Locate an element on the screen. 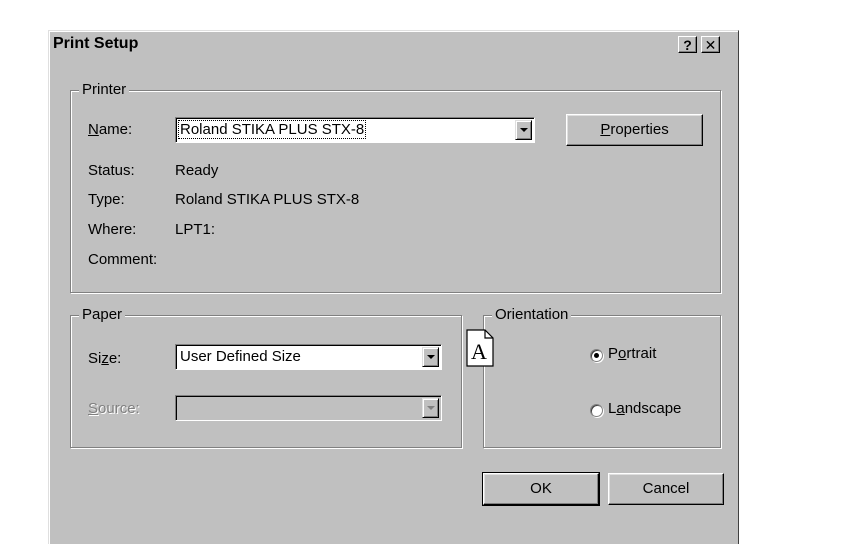 This screenshot has width=856, height=544. paper-size-dropdown-arrow is located at coordinates (430, 357).